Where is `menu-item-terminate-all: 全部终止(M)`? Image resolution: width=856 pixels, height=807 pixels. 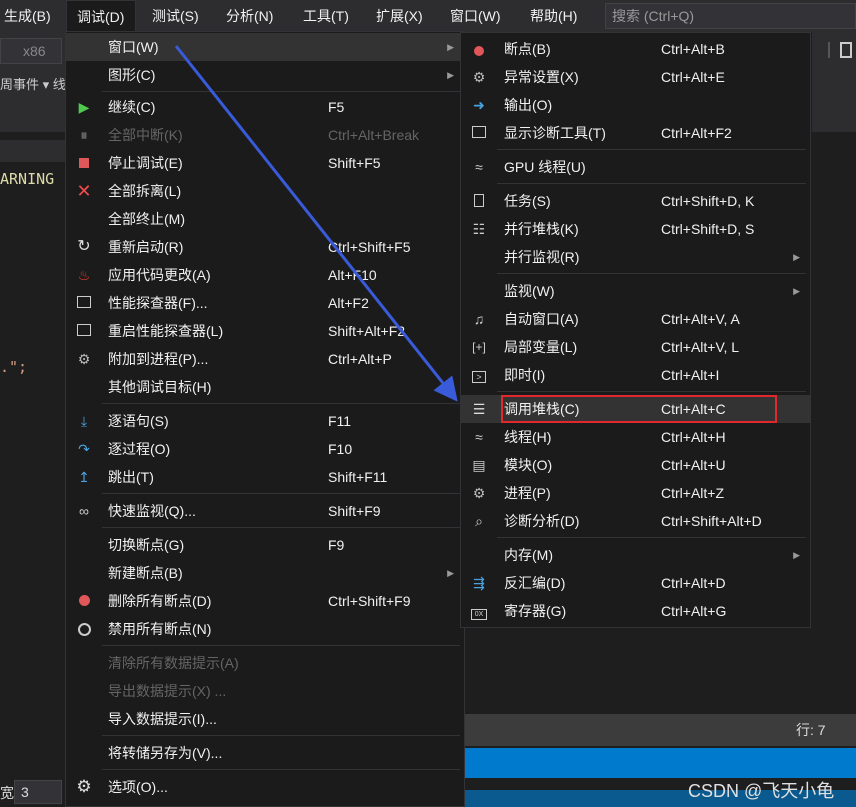 menu-item-terminate-all: 全部终止(M) is located at coordinates (265, 219).